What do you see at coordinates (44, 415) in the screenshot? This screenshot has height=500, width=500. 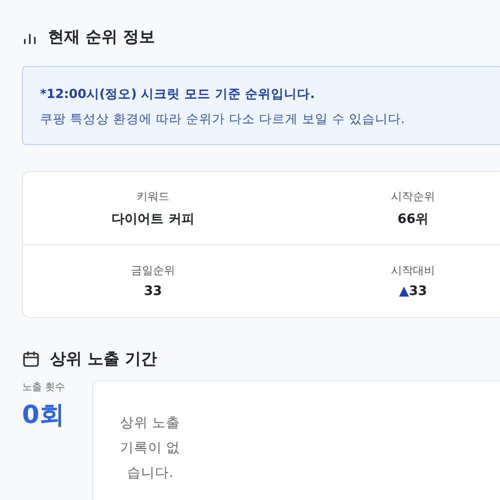 I see `count-value: 0회` at bounding box center [44, 415].